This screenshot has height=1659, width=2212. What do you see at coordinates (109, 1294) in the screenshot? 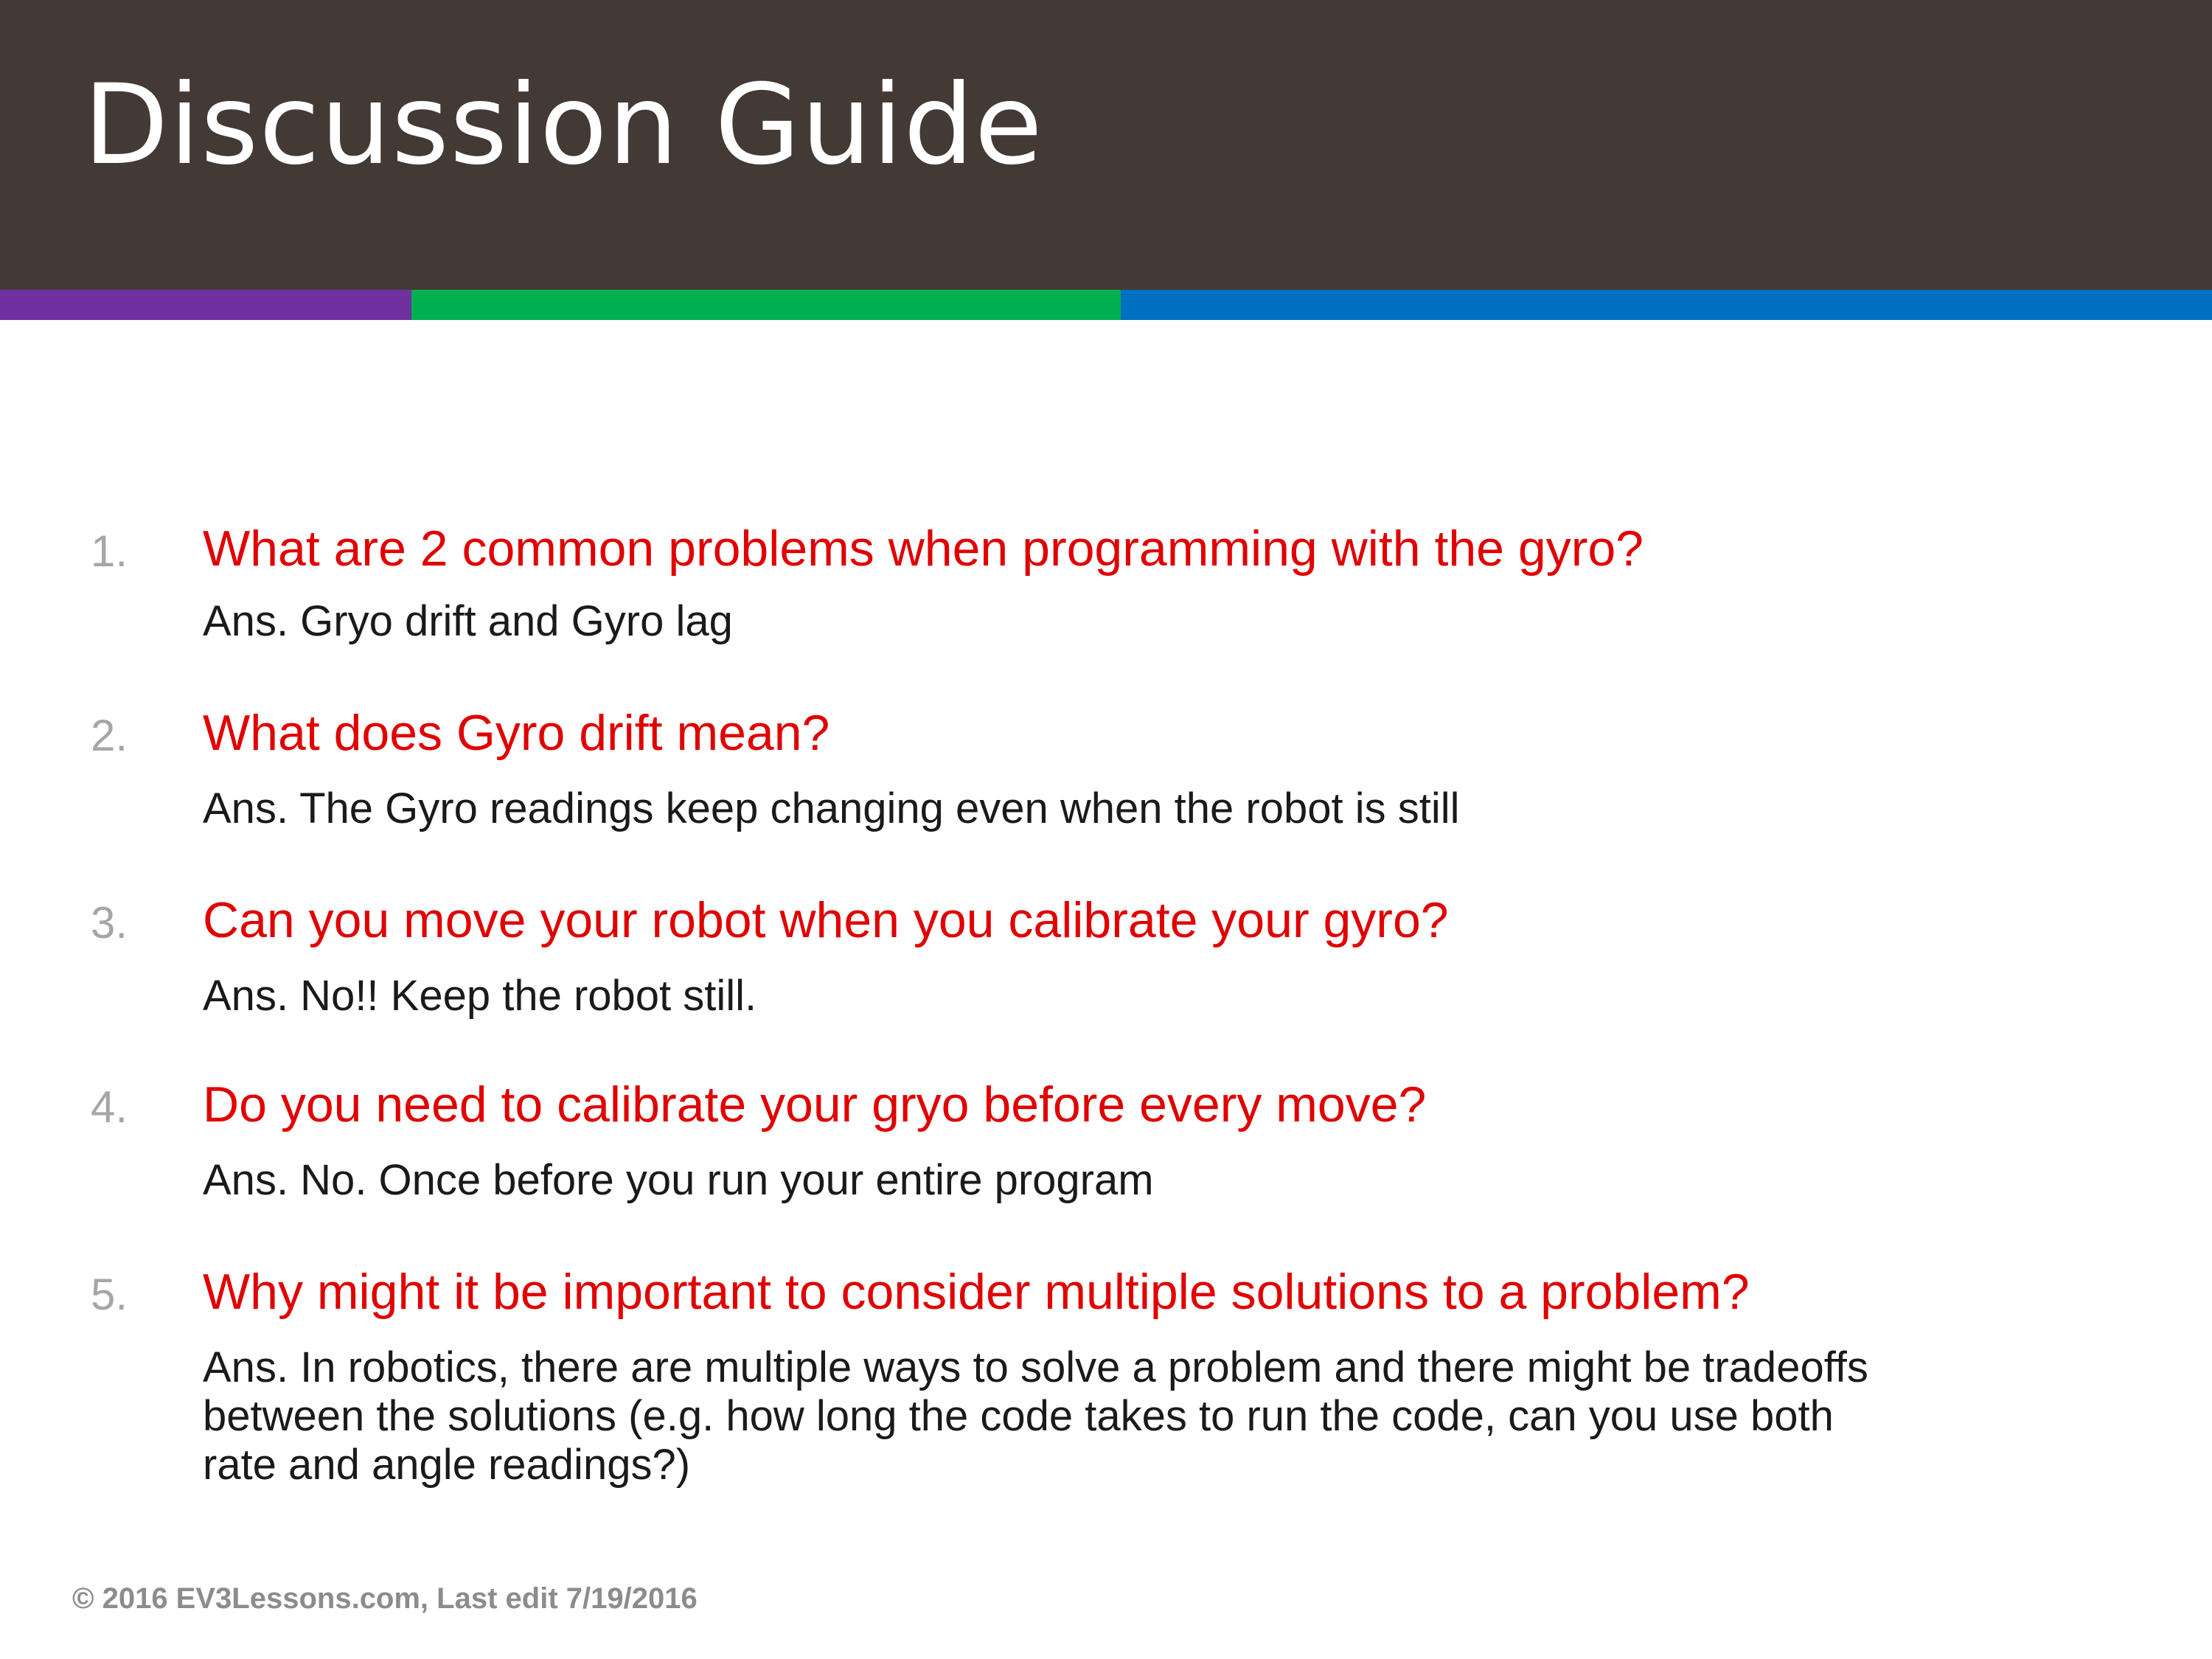
I see `item-number: 5.` at bounding box center [109, 1294].